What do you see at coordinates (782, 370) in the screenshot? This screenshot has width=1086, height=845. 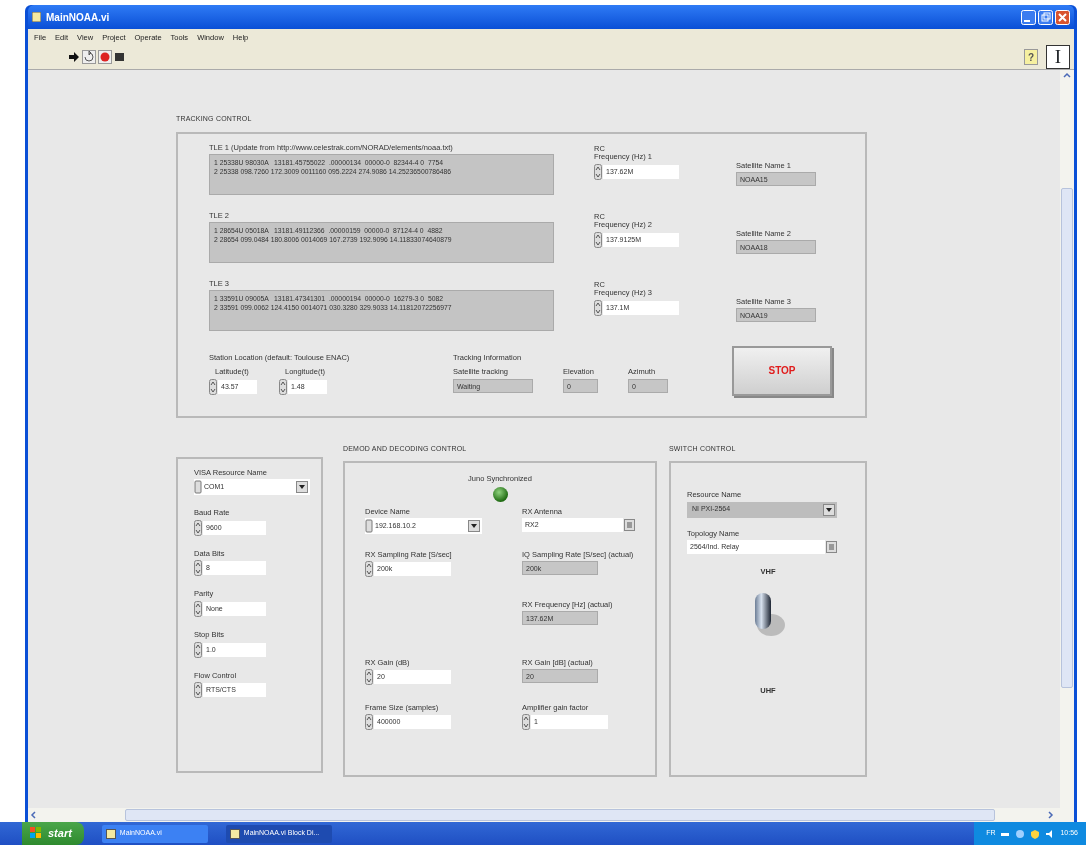 I see `stop-button: STOP` at bounding box center [782, 370].